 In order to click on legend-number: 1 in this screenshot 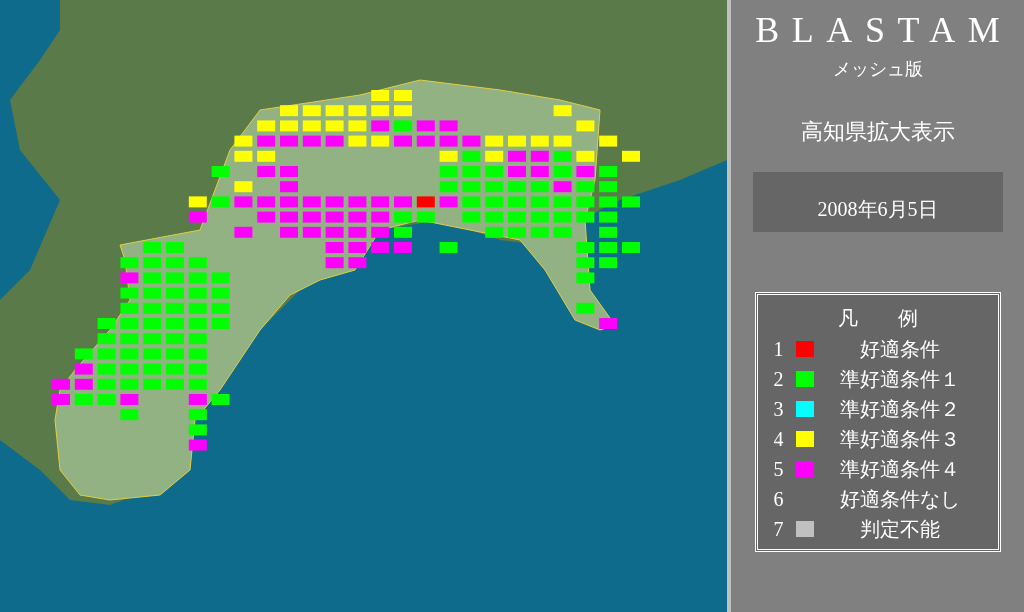, I will do `click(779, 349)`.